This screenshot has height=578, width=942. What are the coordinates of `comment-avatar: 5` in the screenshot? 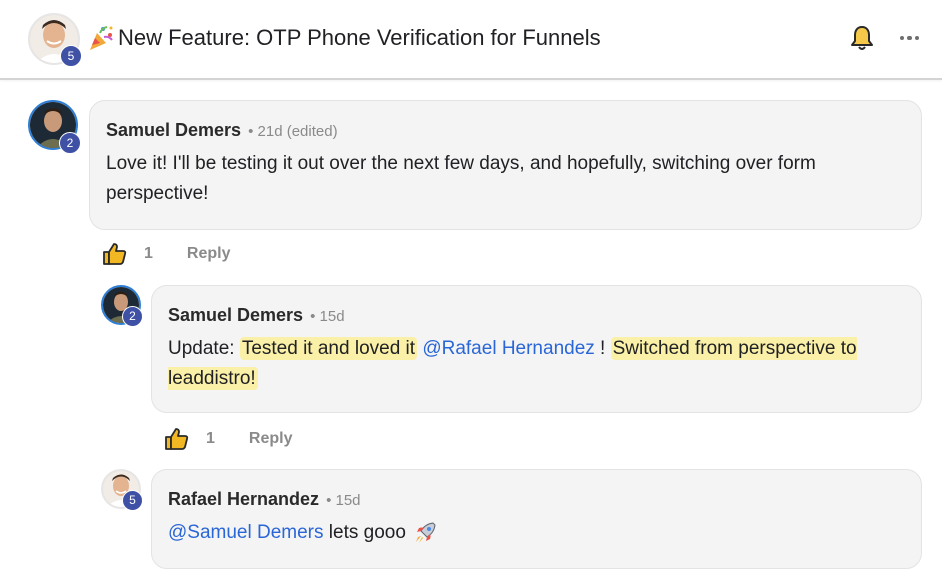 It's located at (122, 490).